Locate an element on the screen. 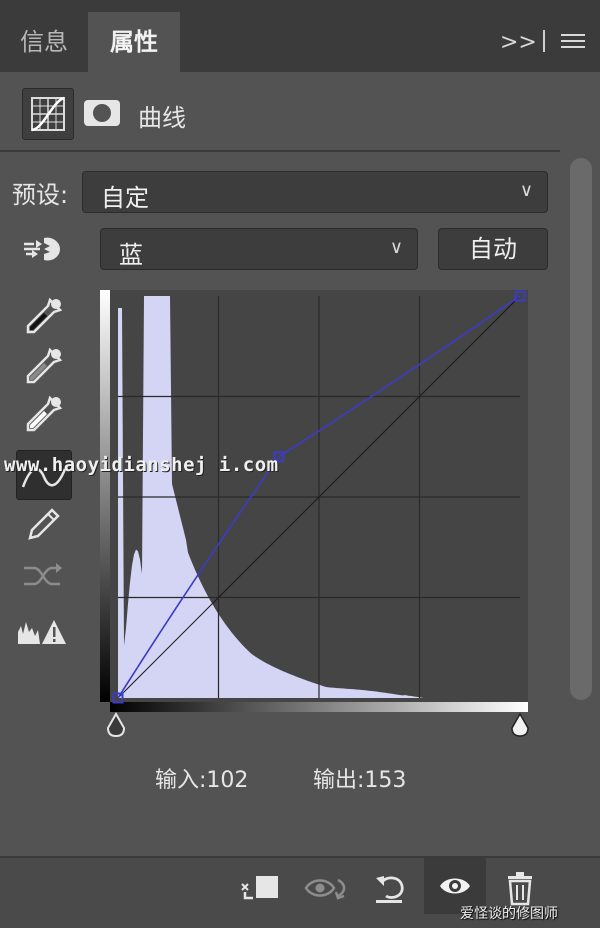  clipping-warning-icon is located at coordinates (42, 632).